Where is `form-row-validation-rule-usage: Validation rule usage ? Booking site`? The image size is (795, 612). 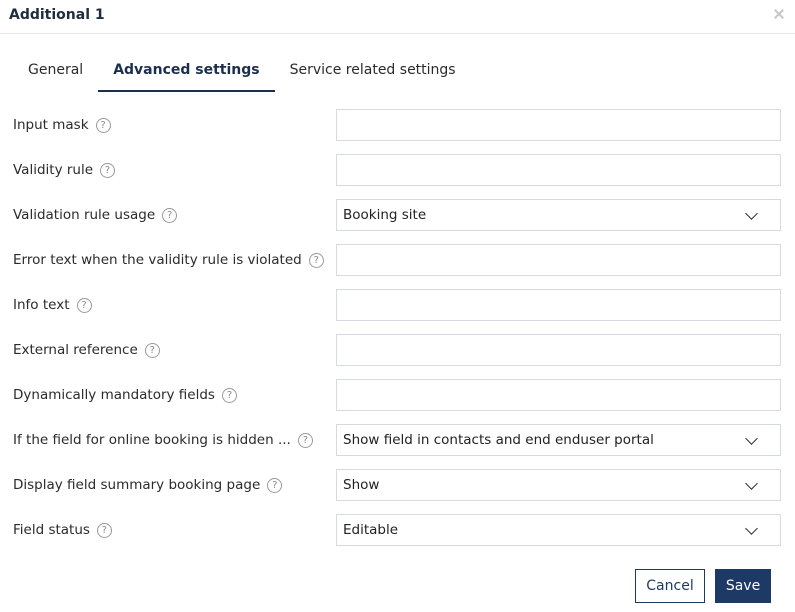
form-row-validation-rule-usage: Validation rule usage ? Booking site is located at coordinates (397, 215).